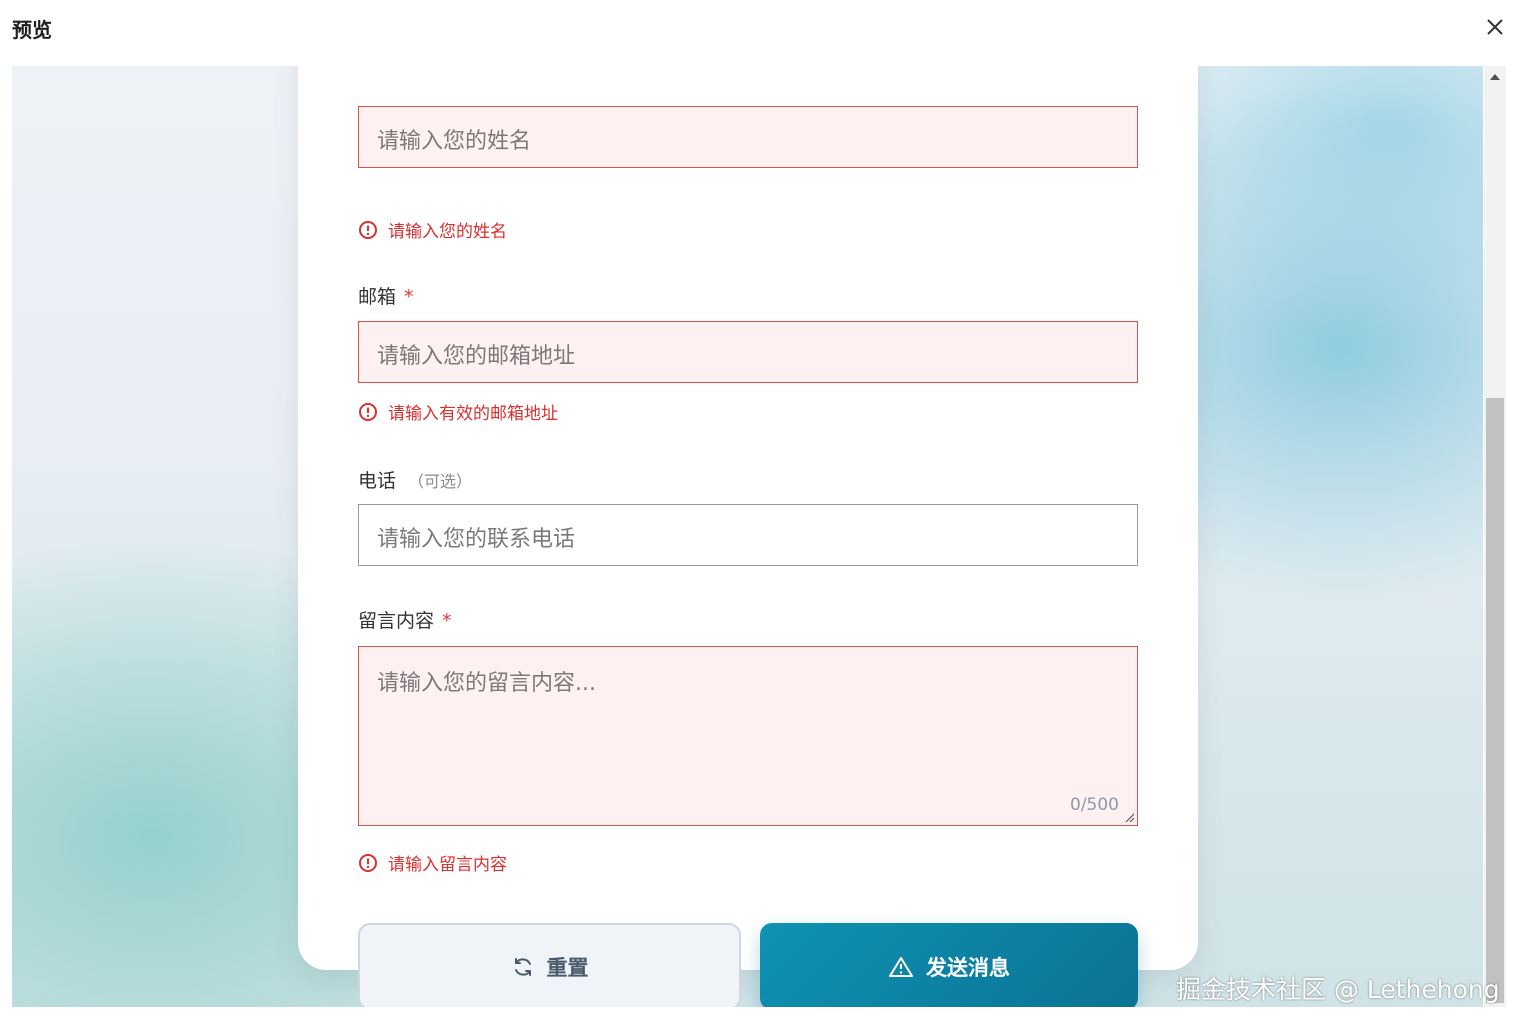 The height and width of the screenshot is (1029, 1518). I want to click on resize-handle-icon, so click(1129, 817).